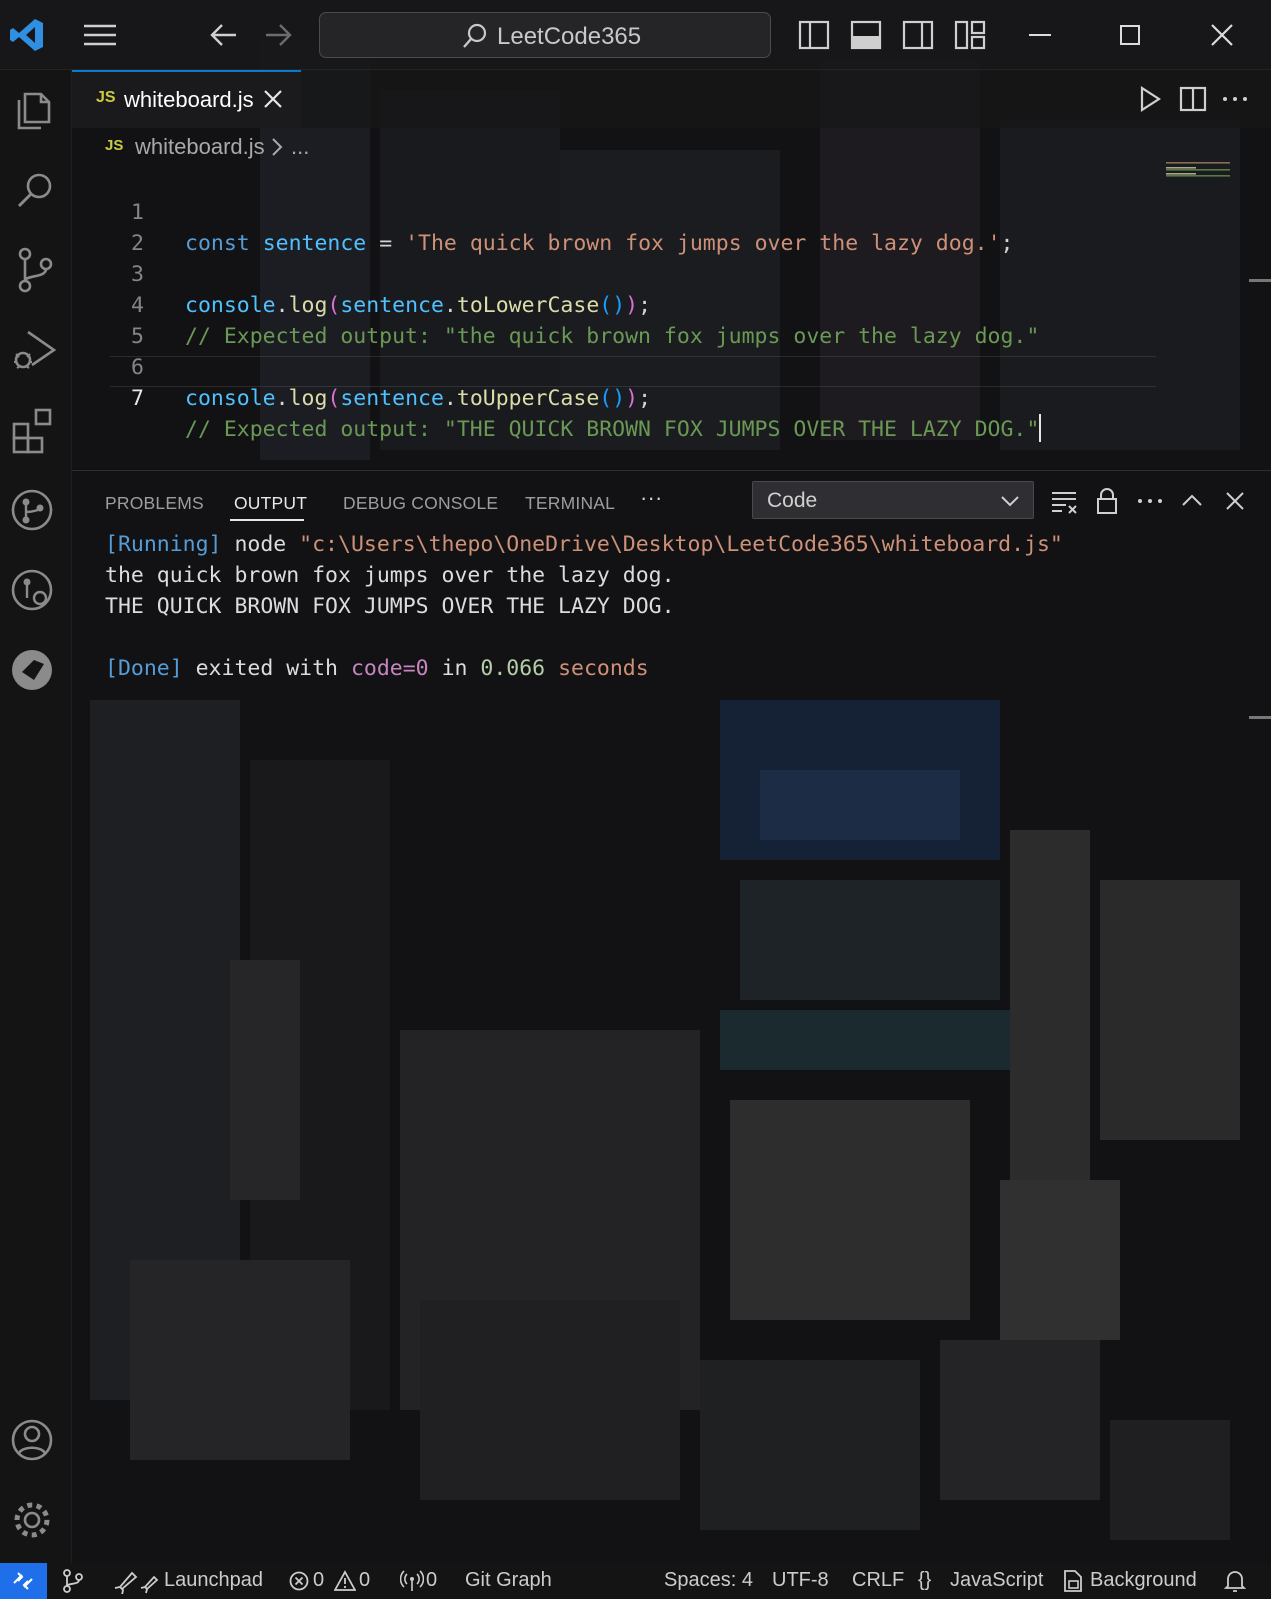 Image resolution: width=1271 pixels, height=1599 pixels. I want to click on extensions-icon, so click(36, 430).